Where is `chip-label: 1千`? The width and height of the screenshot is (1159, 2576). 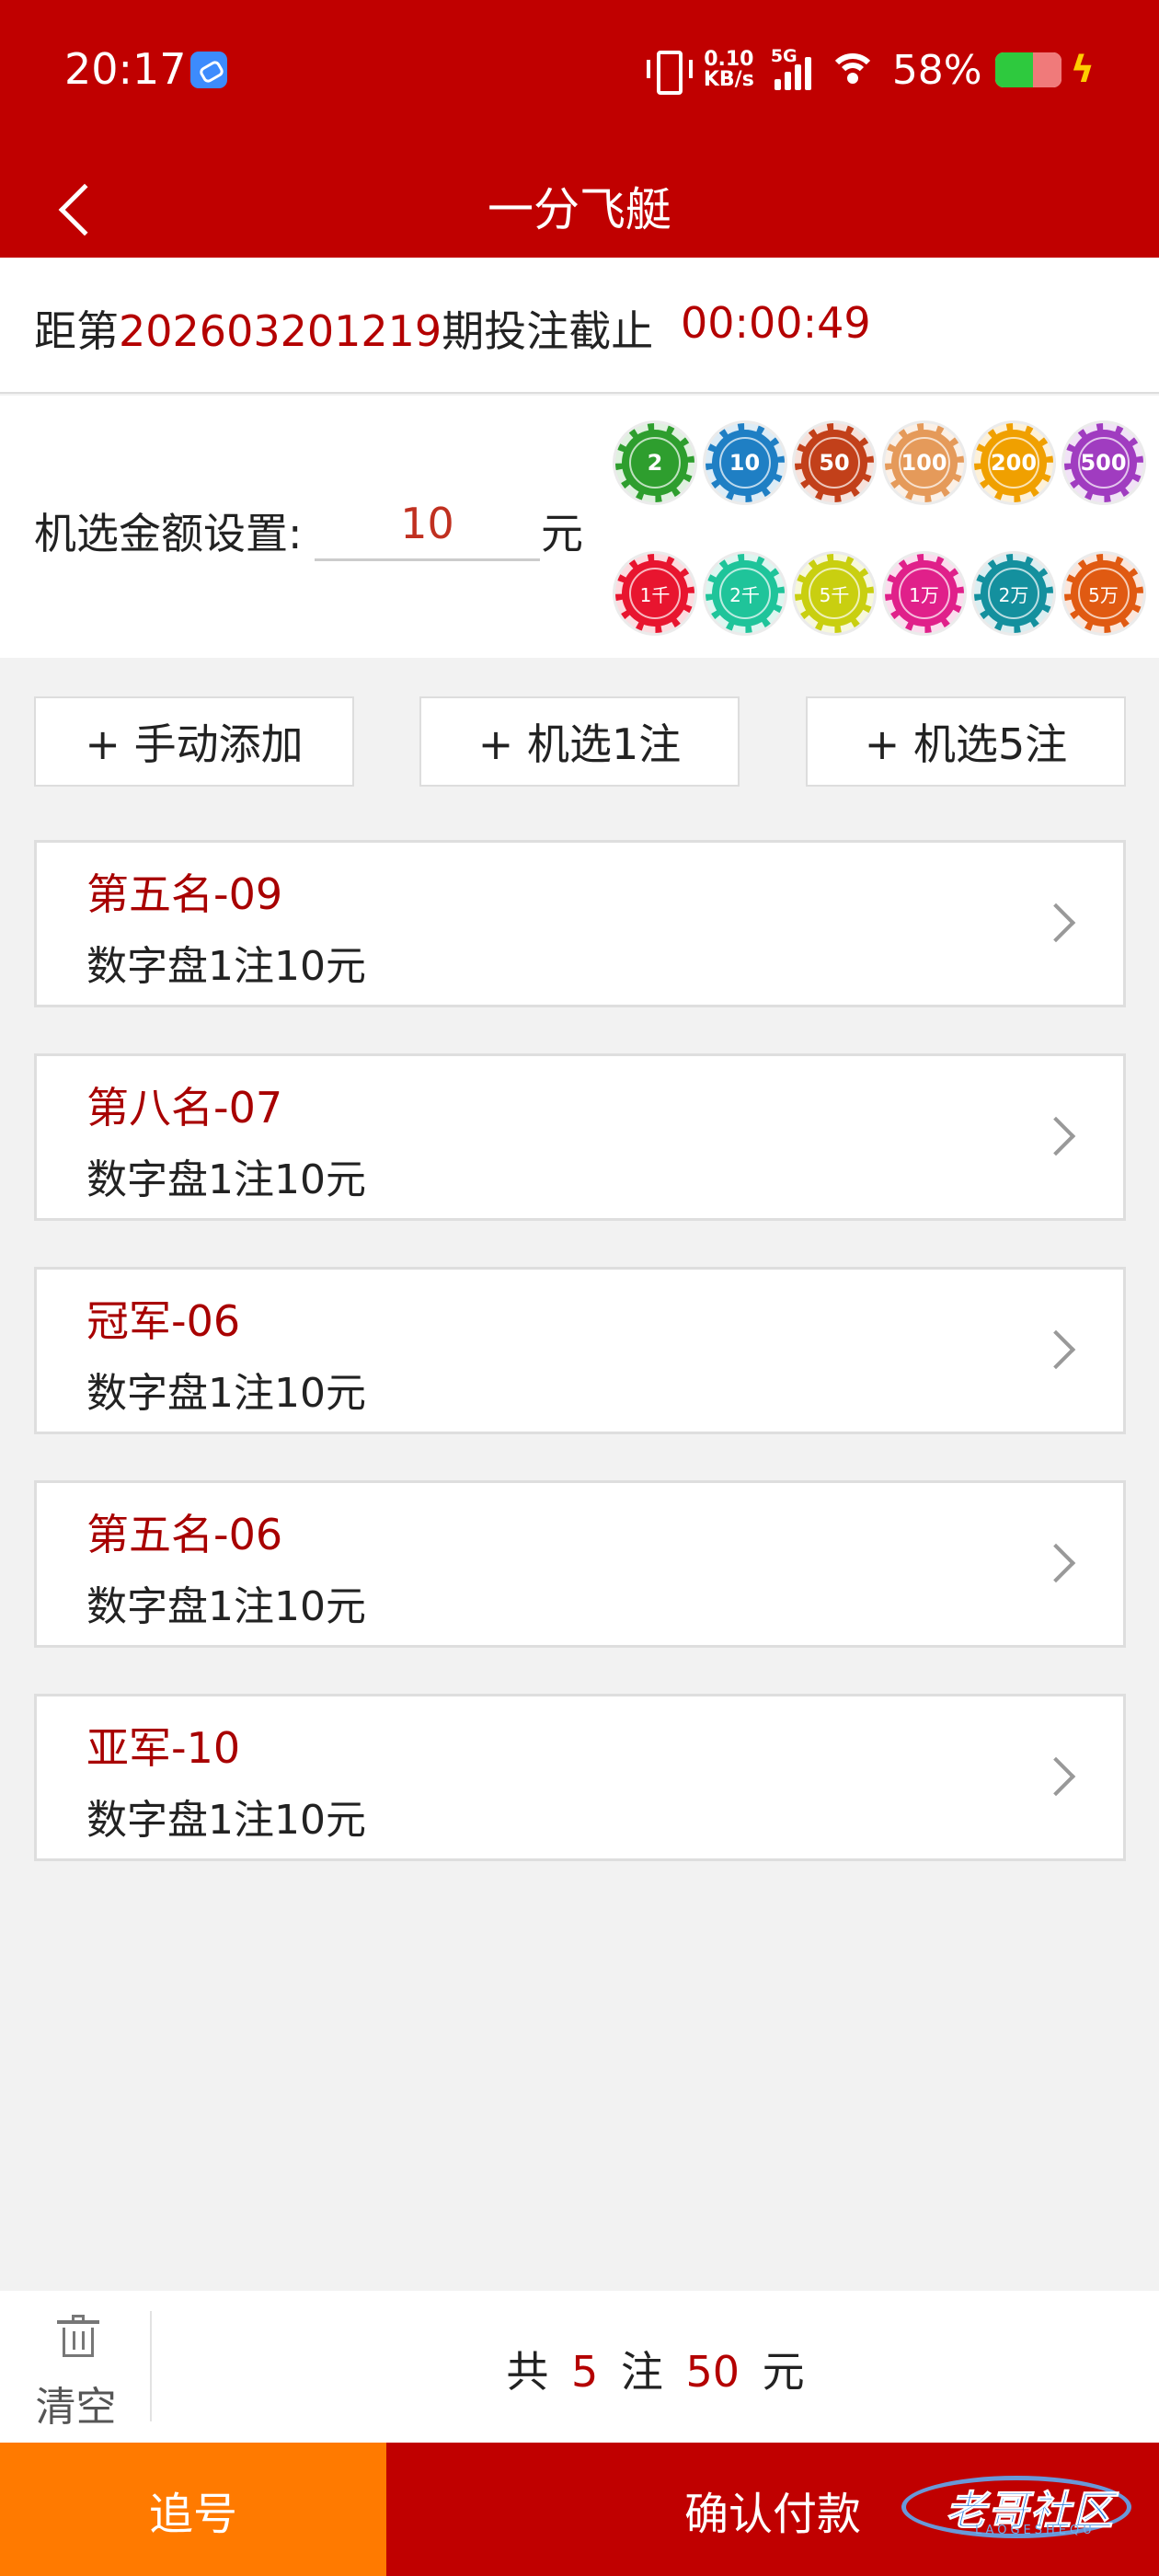
chip-label: 1千 is located at coordinates (655, 593).